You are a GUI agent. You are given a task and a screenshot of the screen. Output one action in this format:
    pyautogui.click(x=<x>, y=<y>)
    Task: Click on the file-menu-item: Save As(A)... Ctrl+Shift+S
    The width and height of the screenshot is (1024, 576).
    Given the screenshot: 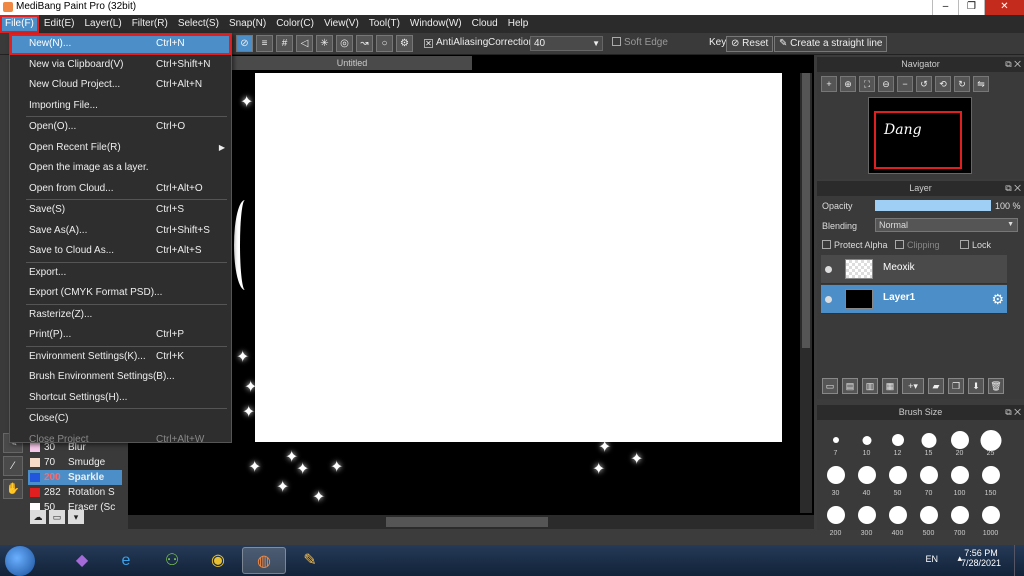 What is the action you would take?
    pyautogui.click(x=120, y=231)
    